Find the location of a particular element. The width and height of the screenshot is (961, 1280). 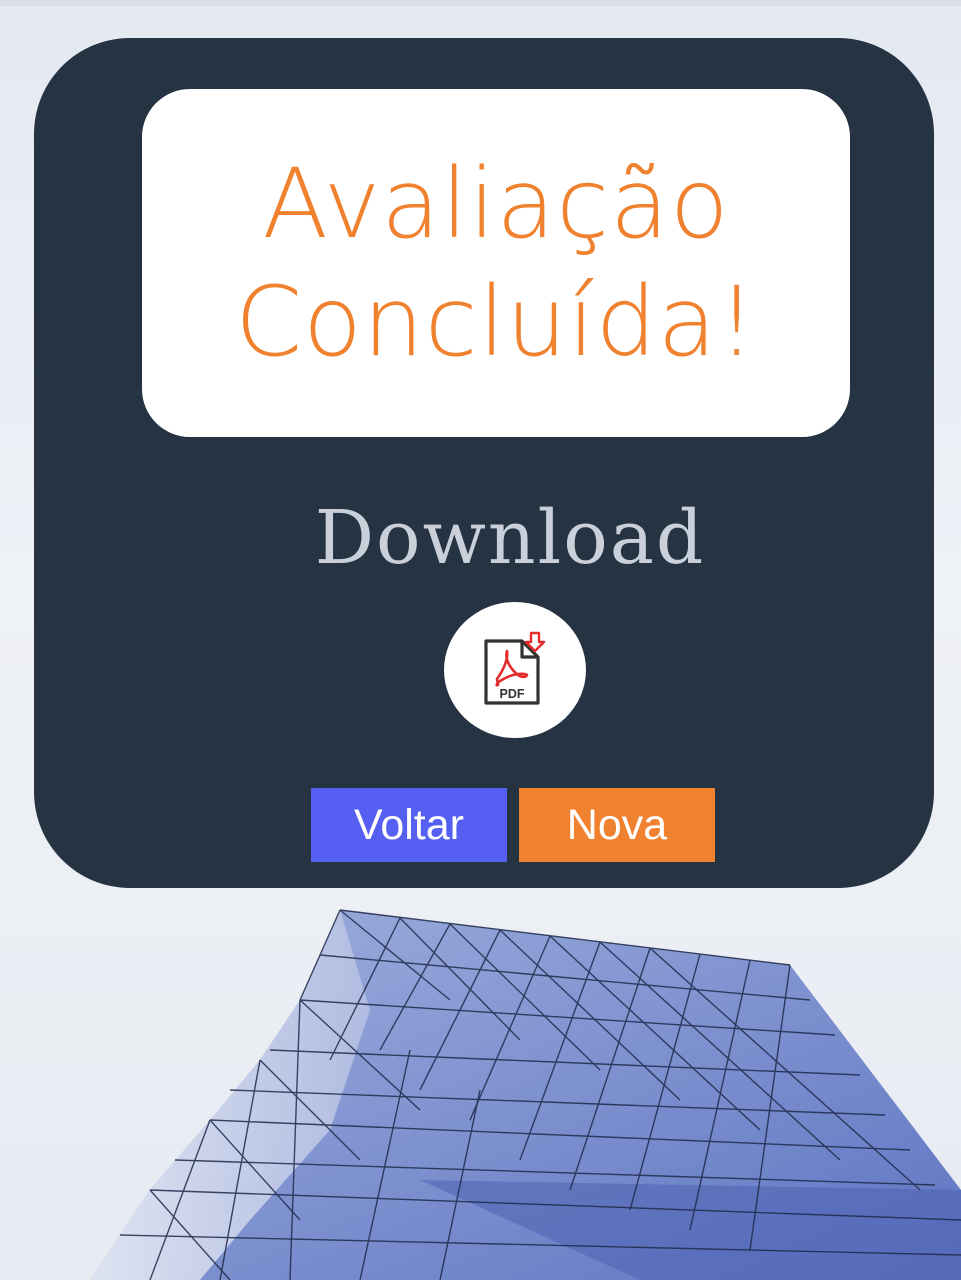

completion-title-line-2: Concluída! is located at coordinates (496, 322).